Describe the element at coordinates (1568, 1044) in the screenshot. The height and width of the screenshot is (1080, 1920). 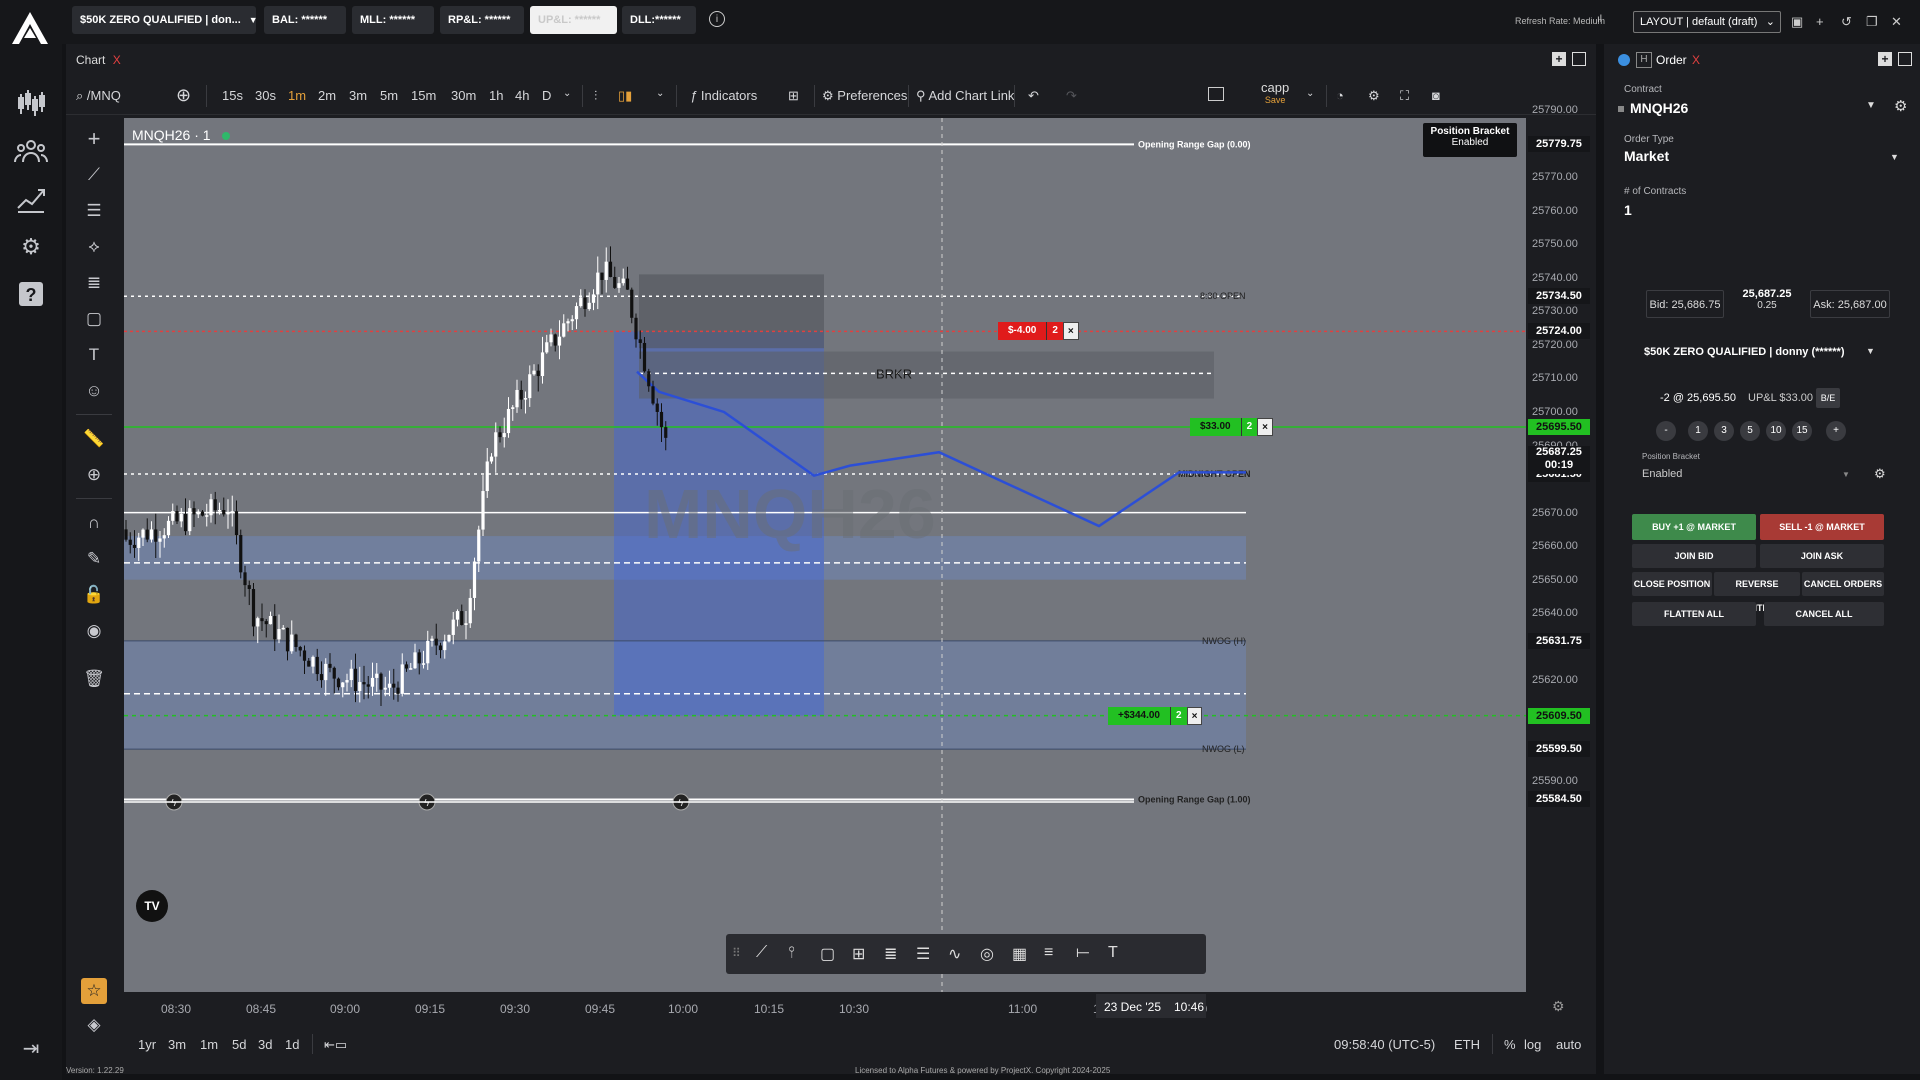
I see `auto-toggle: auto` at that location.